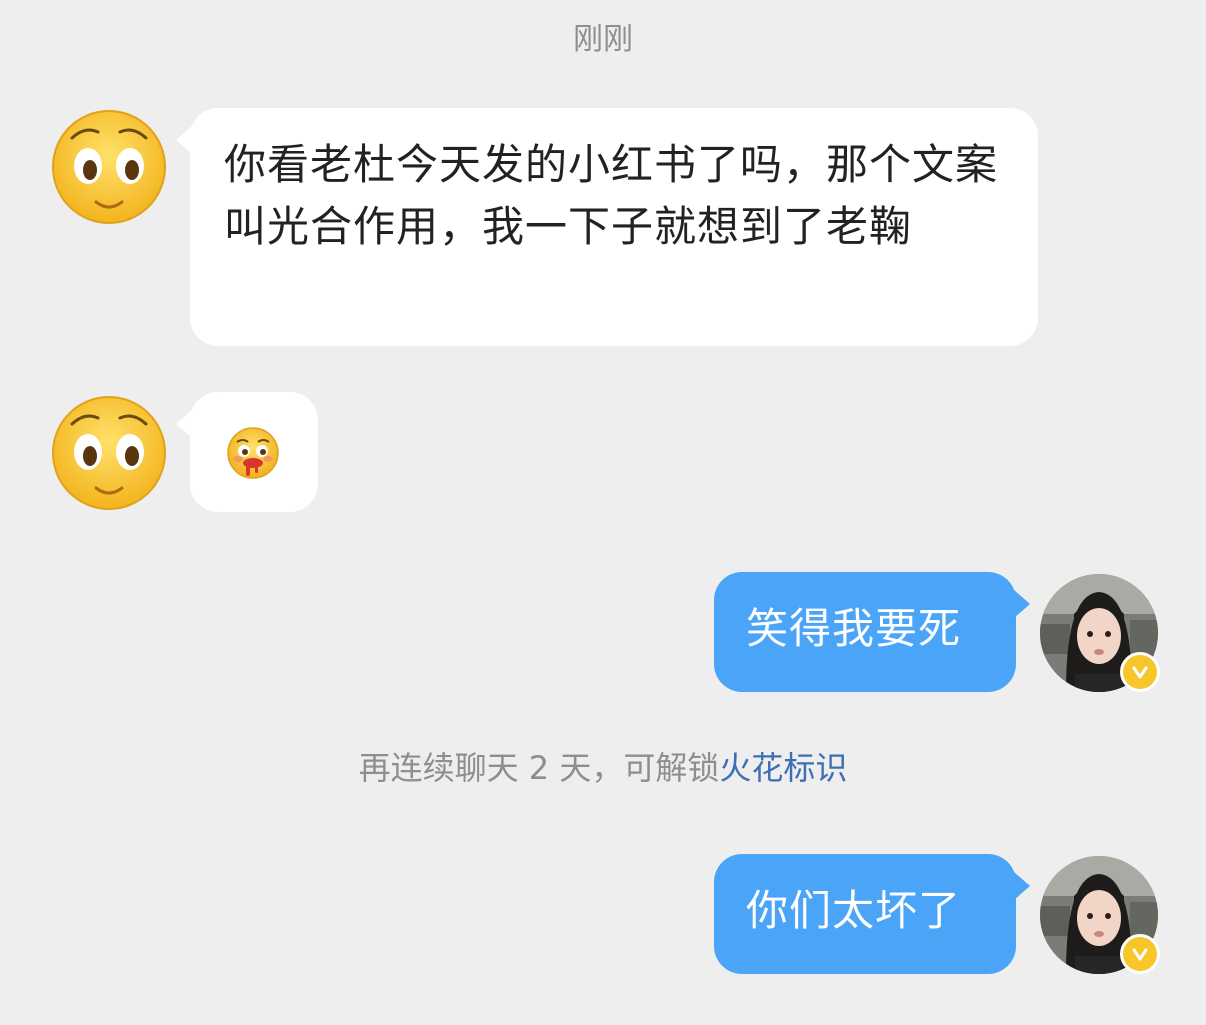 The height and width of the screenshot is (1025, 1206). Describe the element at coordinates (603, 39) in the screenshot. I see `timestamp: 刚刚` at that location.